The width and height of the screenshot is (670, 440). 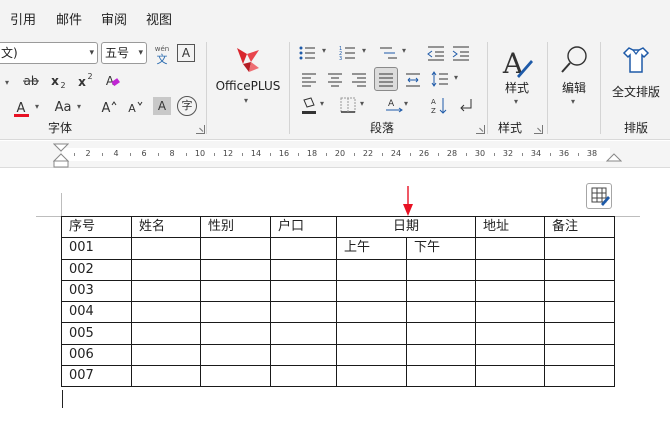 I want to click on show-hide-marks-button, so click(x=466, y=106).